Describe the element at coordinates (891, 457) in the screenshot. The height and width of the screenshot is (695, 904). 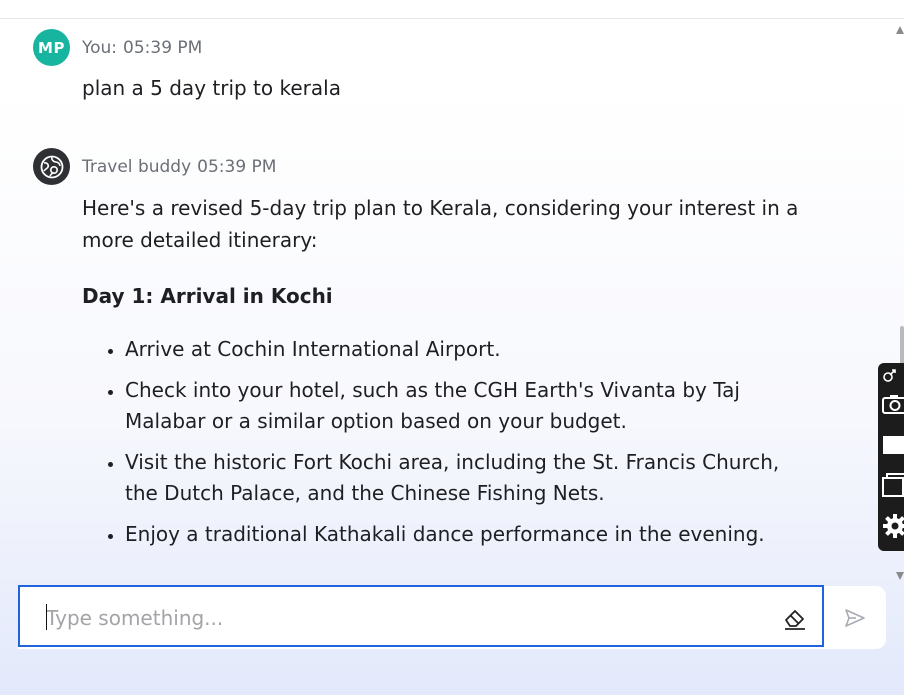
I see `floating-toolbar` at that location.